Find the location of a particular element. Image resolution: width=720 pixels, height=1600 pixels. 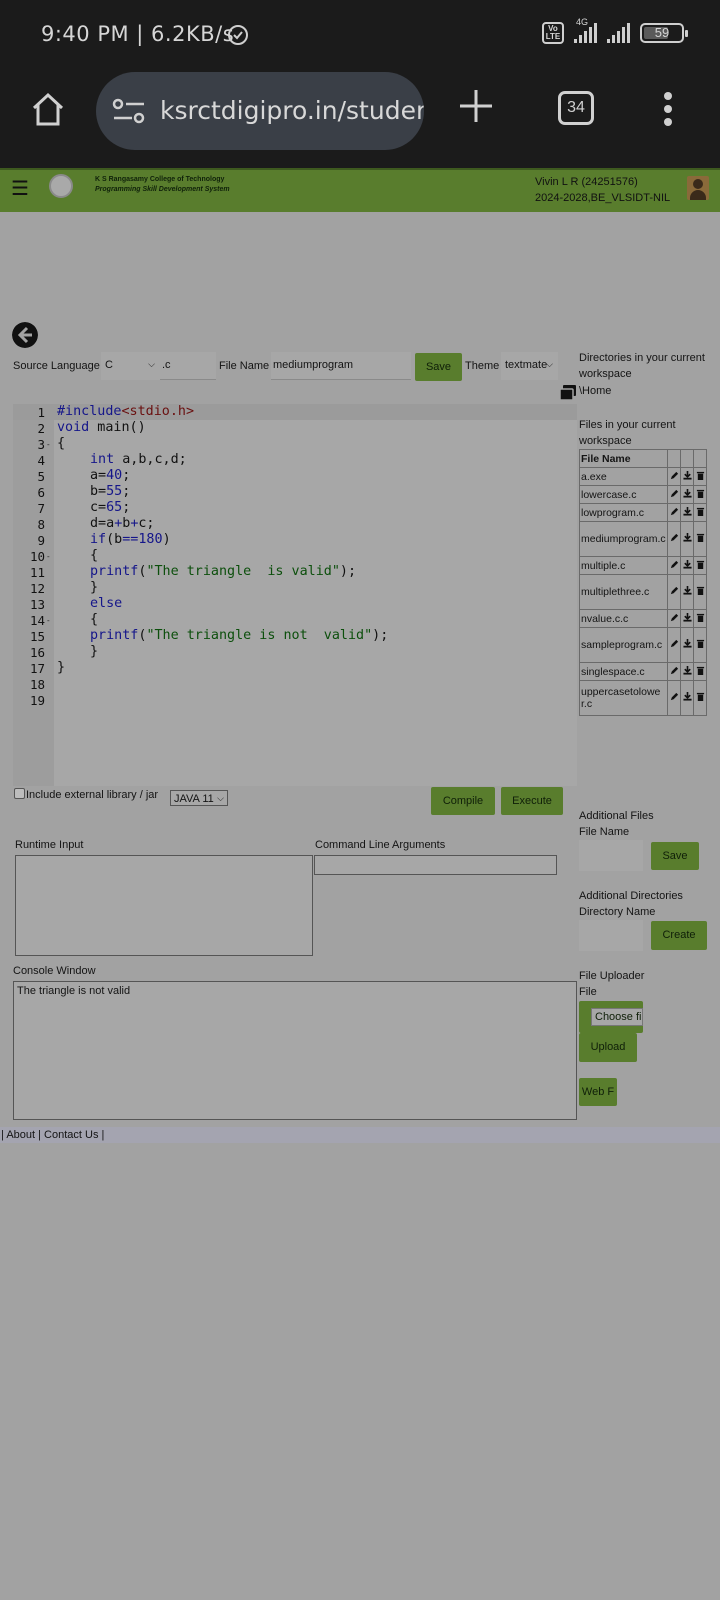

code-line-17: } is located at coordinates (61, 667).